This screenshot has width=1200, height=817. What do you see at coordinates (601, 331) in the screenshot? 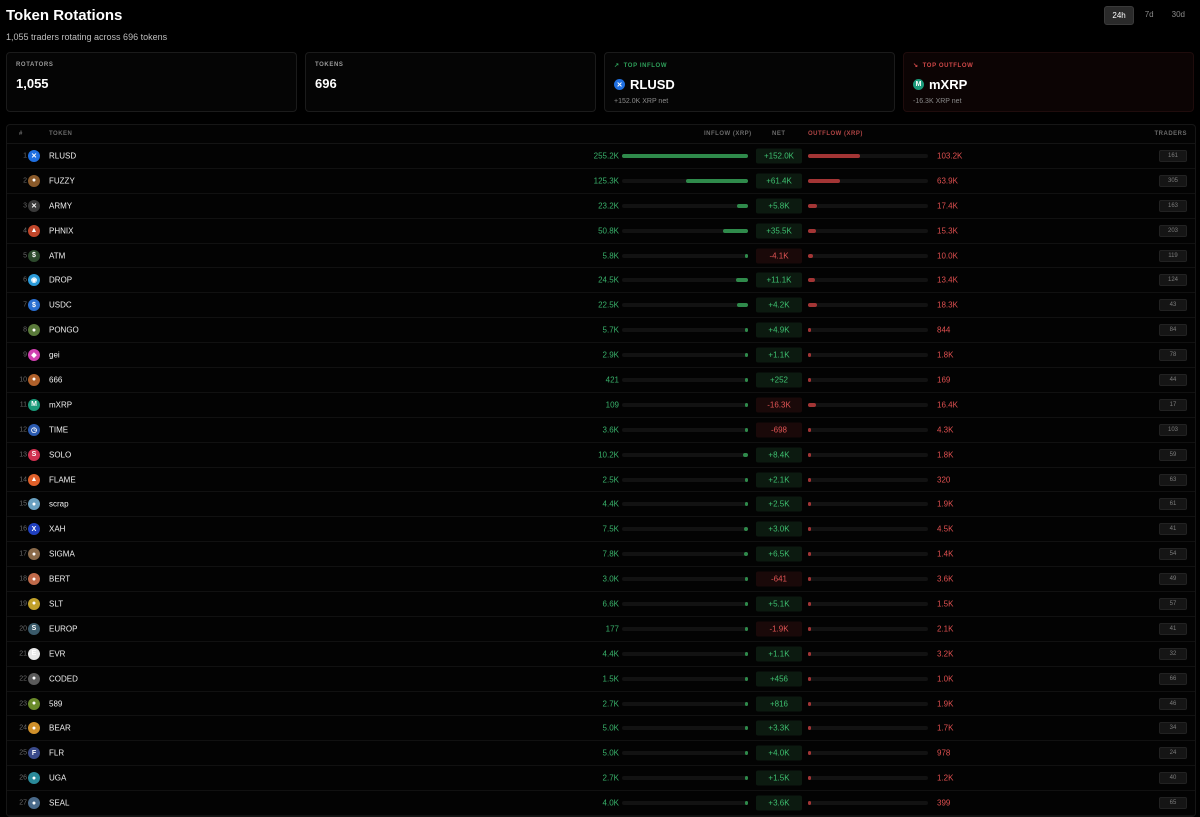
I see `table-row: 8 ● PONGO 5.7K +4.9K 844 84` at bounding box center [601, 331].